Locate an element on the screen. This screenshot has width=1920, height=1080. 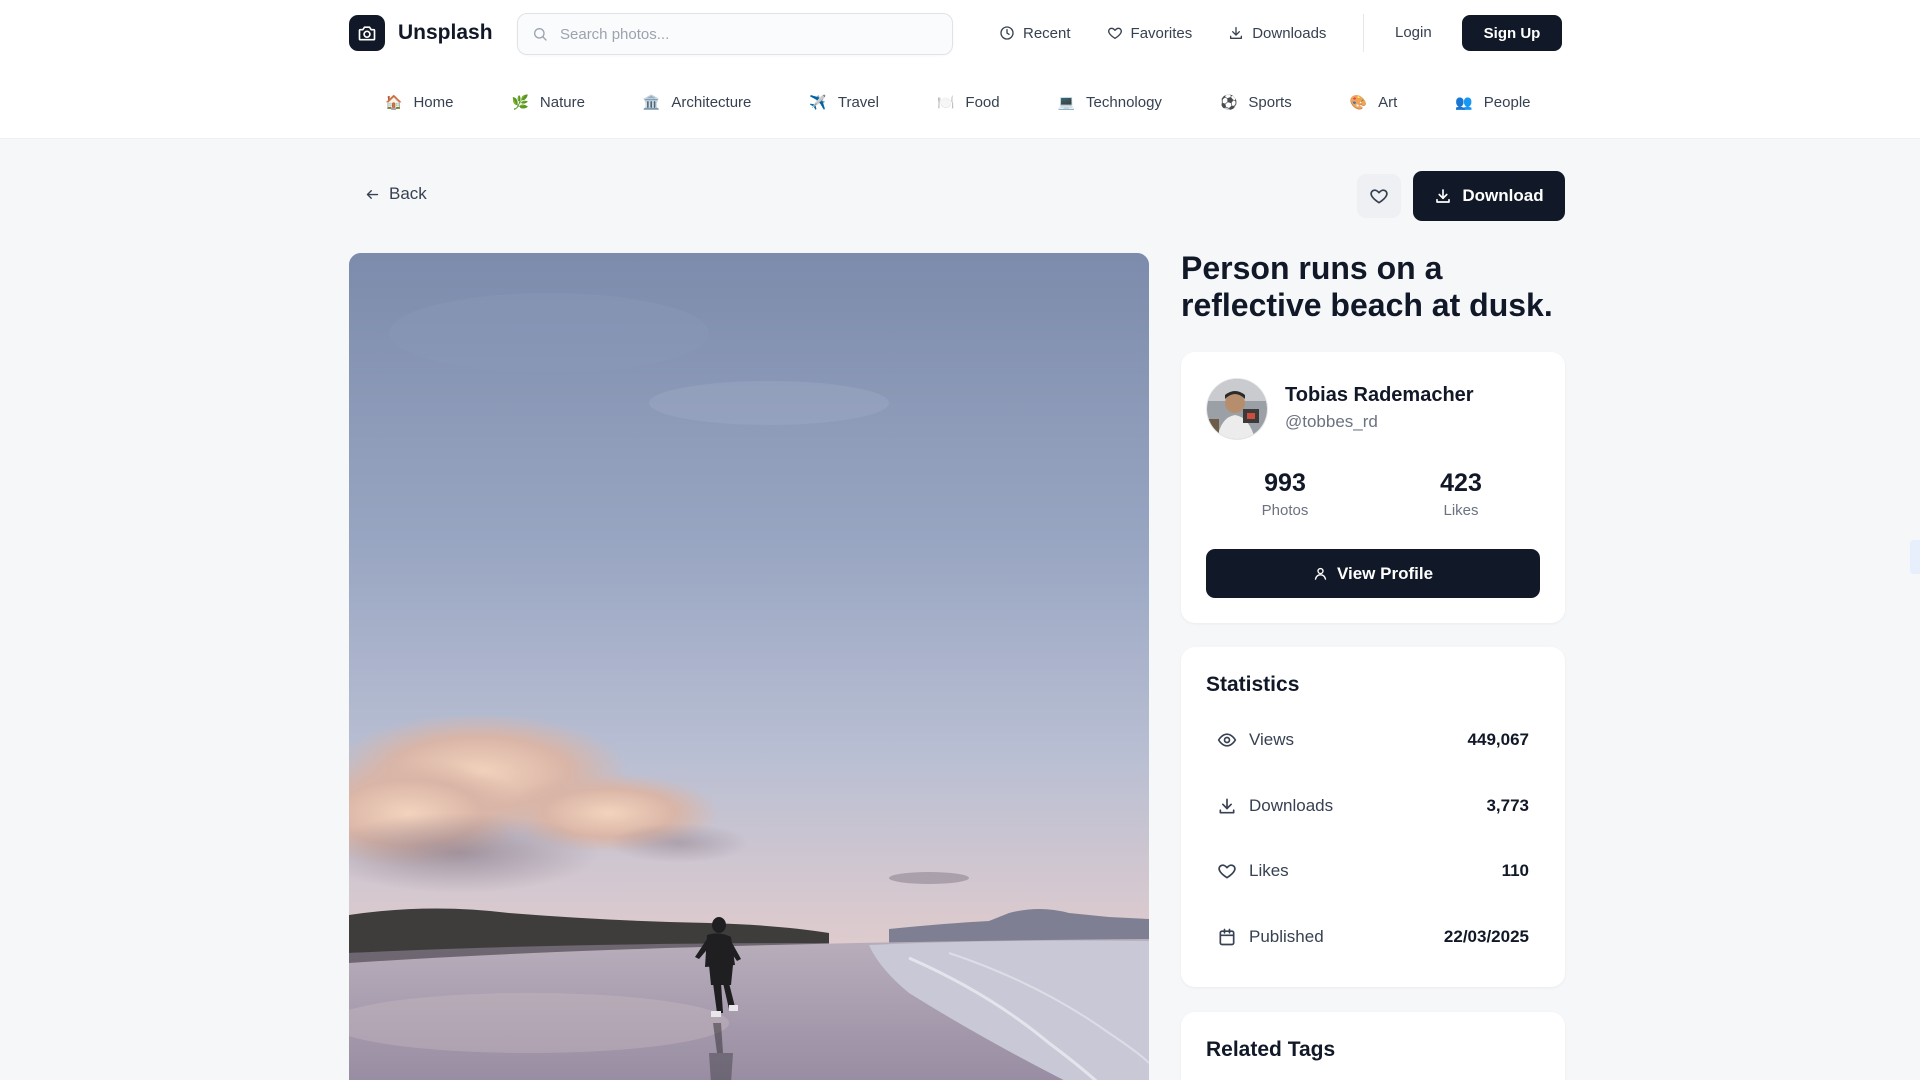
category-sports: ⚽ Sports is located at coordinates (1256, 102).